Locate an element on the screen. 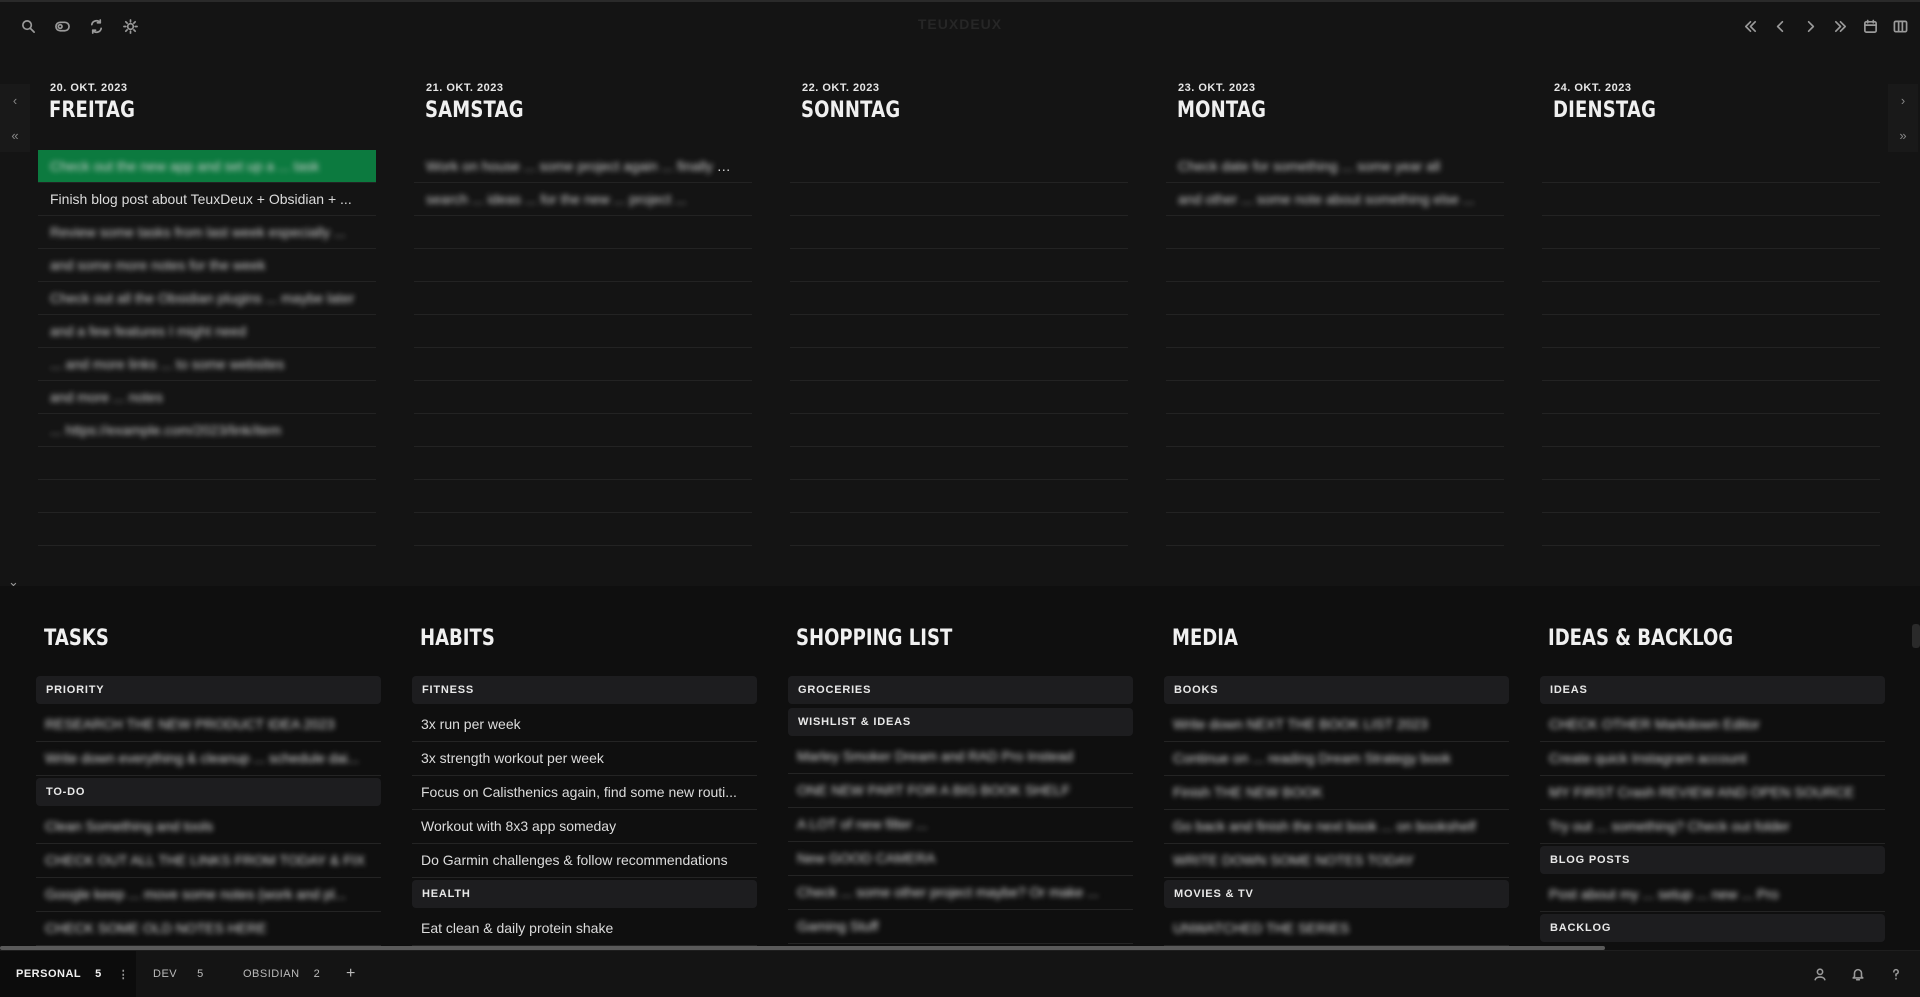  add-list-button: + is located at coordinates (351, 974).